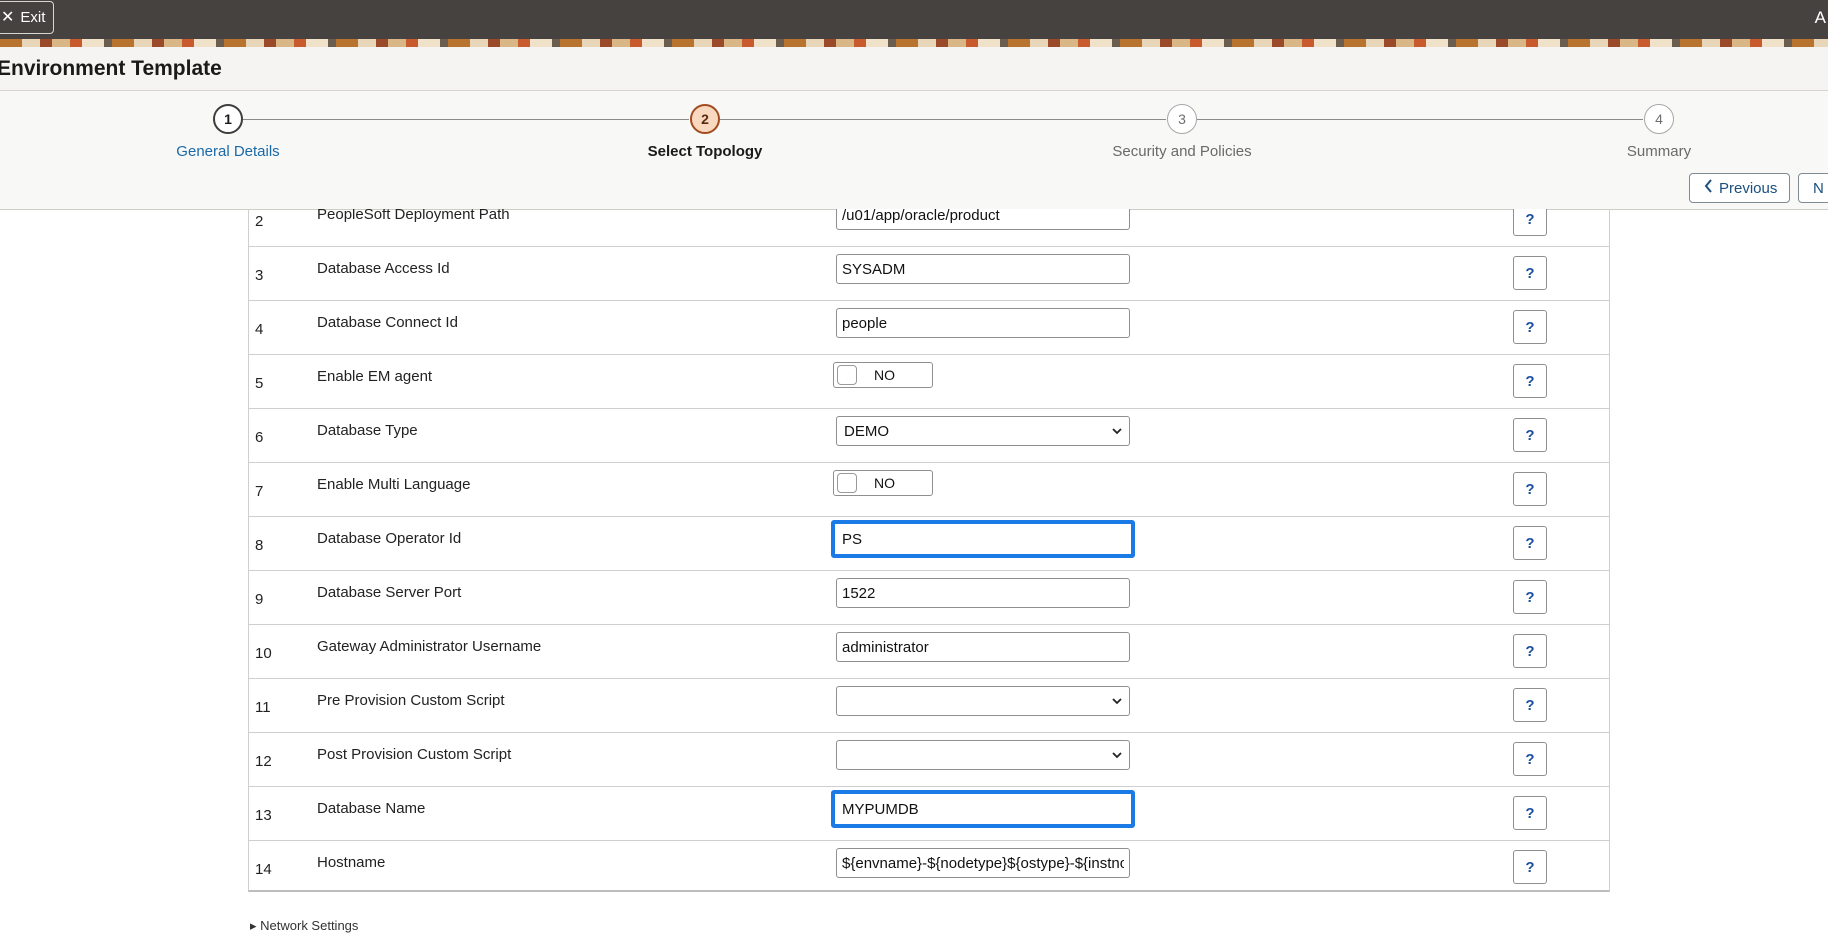  What do you see at coordinates (866, 431) in the screenshot?
I see `select-value: DEMO` at bounding box center [866, 431].